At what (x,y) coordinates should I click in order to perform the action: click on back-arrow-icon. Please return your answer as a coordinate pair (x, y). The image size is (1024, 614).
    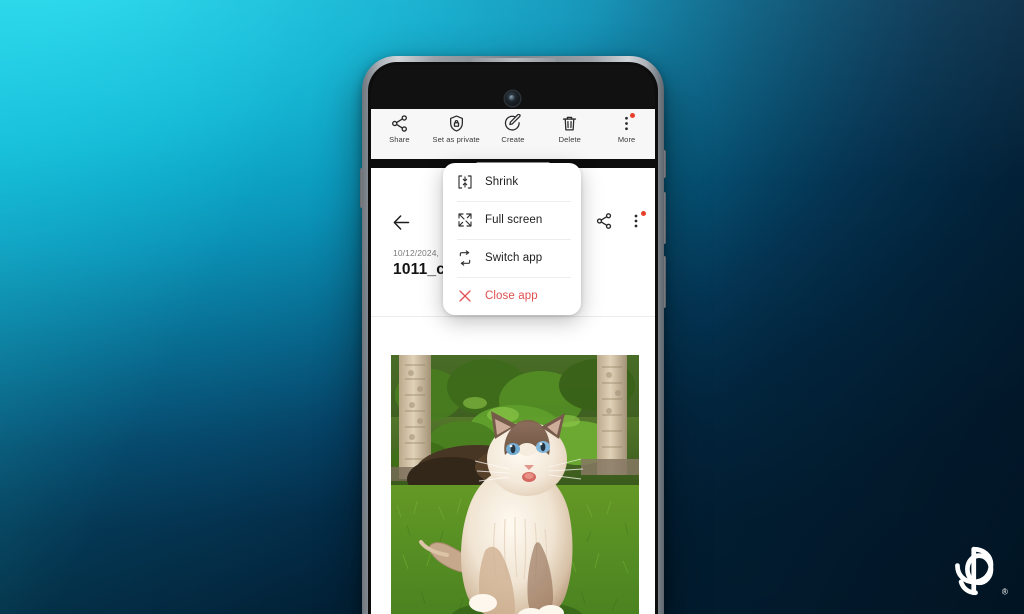
    Looking at the image, I should click on (401, 222).